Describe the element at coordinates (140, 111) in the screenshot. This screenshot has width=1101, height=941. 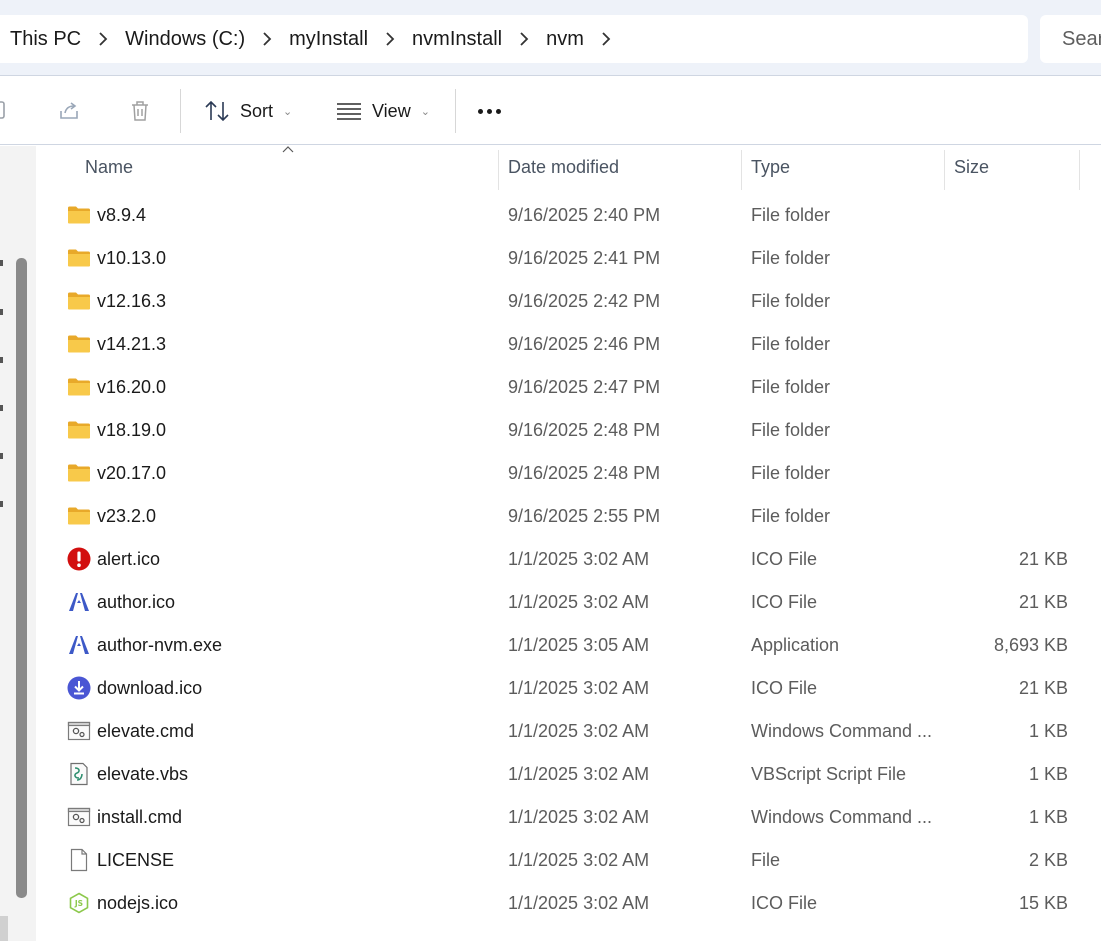
I see `delete-icon` at that location.